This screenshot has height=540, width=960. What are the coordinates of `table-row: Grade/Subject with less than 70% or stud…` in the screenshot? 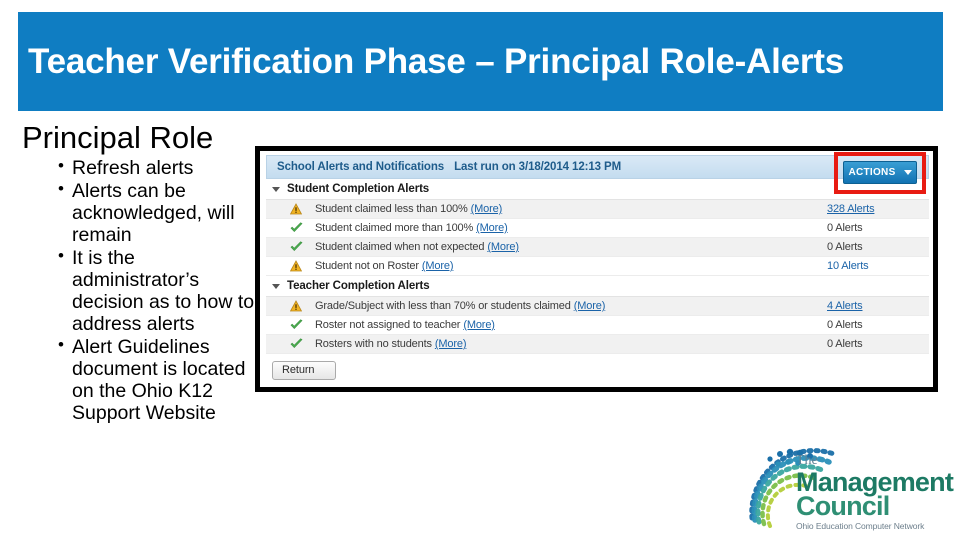 It's located at (597, 306).